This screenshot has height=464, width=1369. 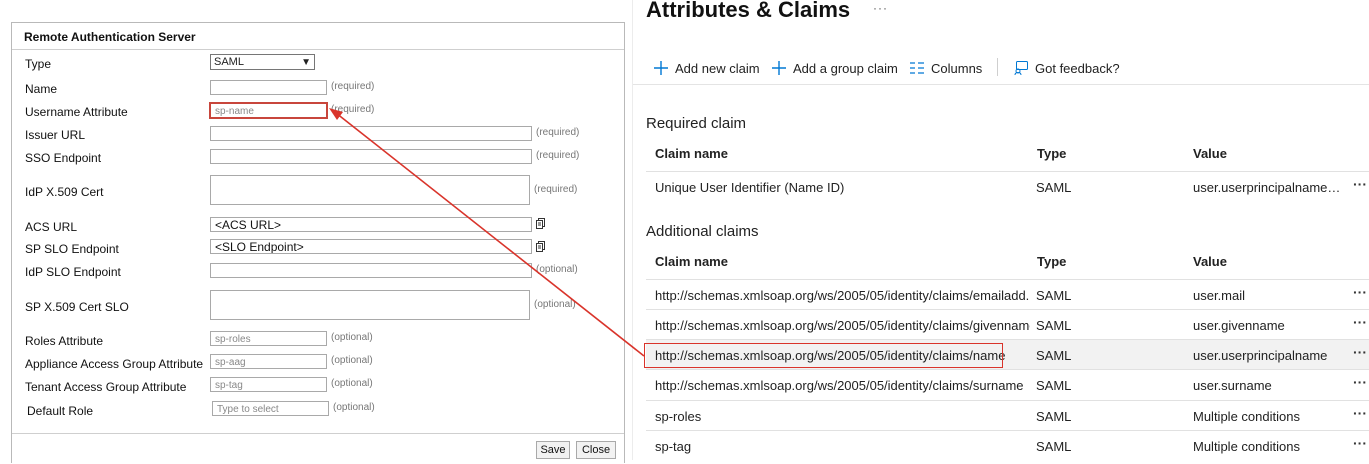 What do you see at coordinates (352, 337) in the screenshot?
I see `roles-optional-note: (optional)` at bounding box center [352, 337].